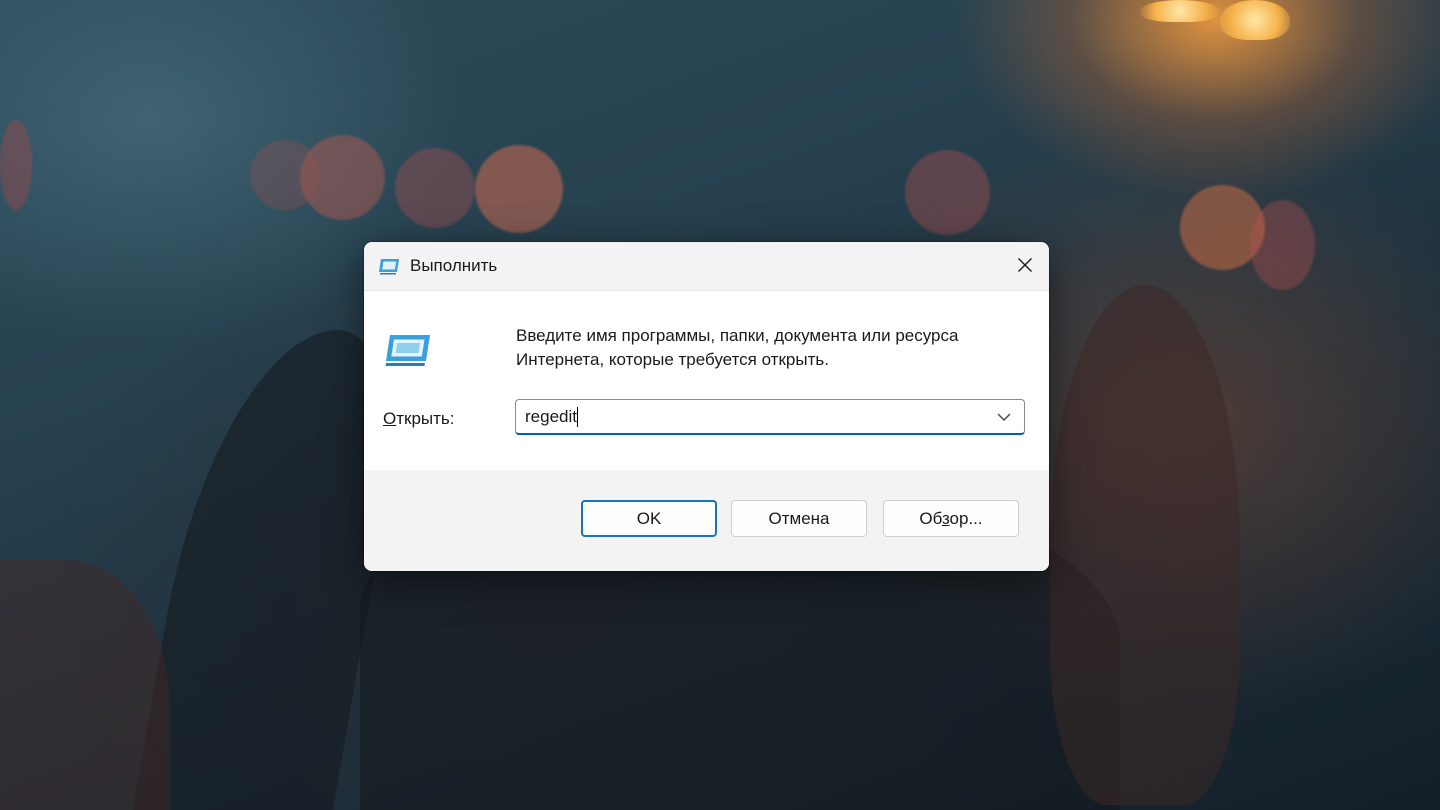  What do you see at coordinates (770, 417) in the screenshot?
I see `open-combobox: regedit` at bounding box center [770, 417].